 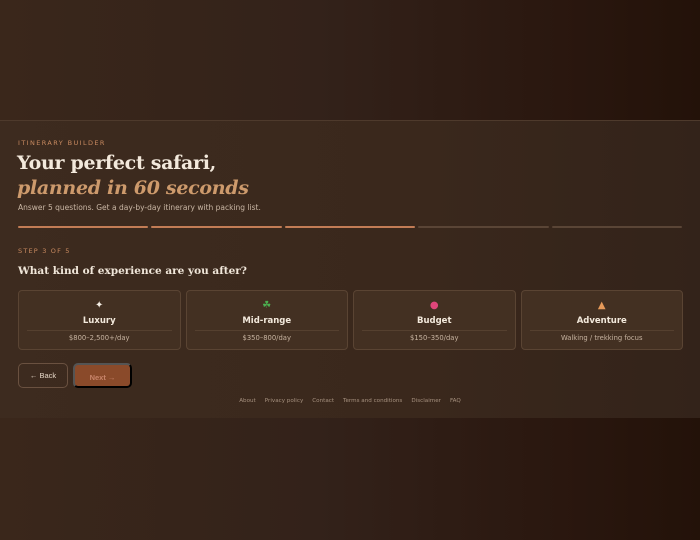 I want to click on footer-link-faq: FAQ, so click(x=455, y=401).